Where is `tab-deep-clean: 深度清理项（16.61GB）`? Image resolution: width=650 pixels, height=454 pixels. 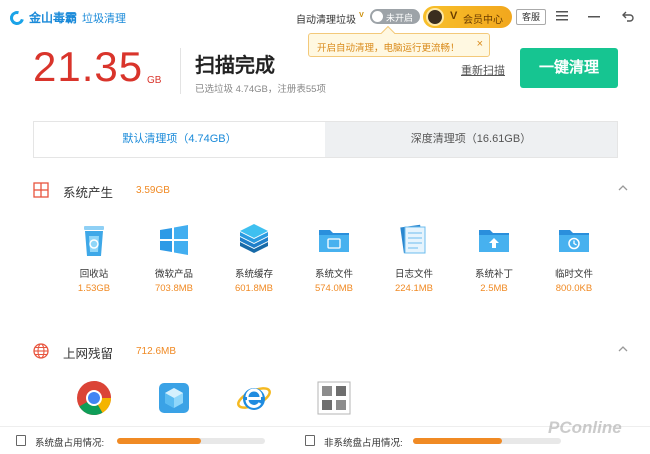
tab-deep-clean: 深度清理项（16.61GB） is located at coordinates (471, 139).